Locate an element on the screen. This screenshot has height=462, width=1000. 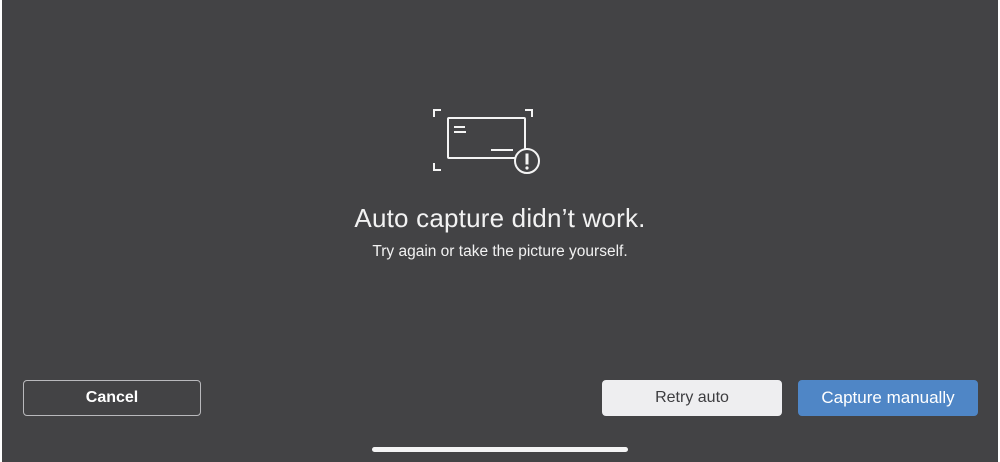
error-title: Auto capture didn’t work. is located at coordinates (500, 218).